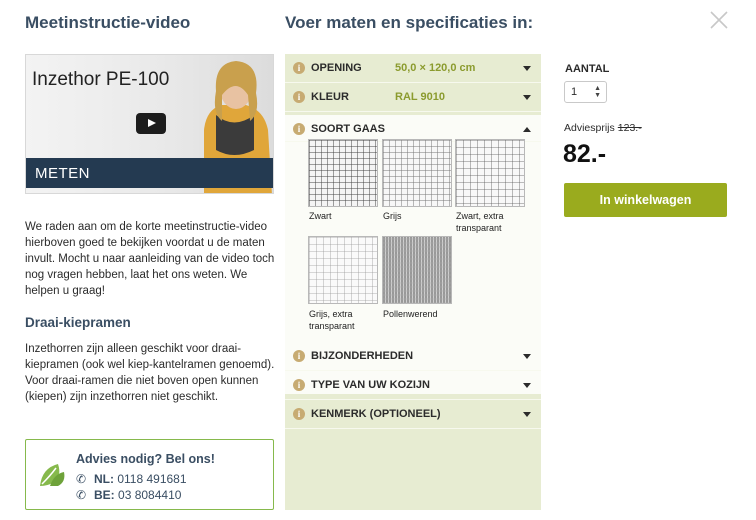  What do you see at coordinates (104, 495) in the screenshot?
I see `phone-be-label: BE:` at bounding box center [104, 495].